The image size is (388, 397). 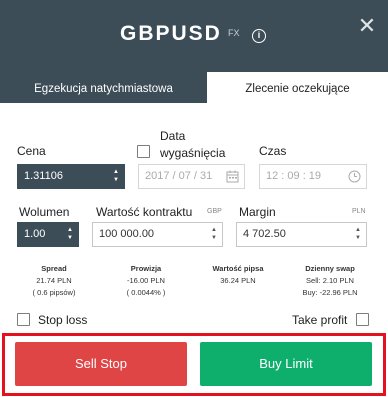 What do you see at coordinates (144, 212) in the screenshot?
I see `contract-value-label: Wartość kontraktu` at bounding box center [144, 212].